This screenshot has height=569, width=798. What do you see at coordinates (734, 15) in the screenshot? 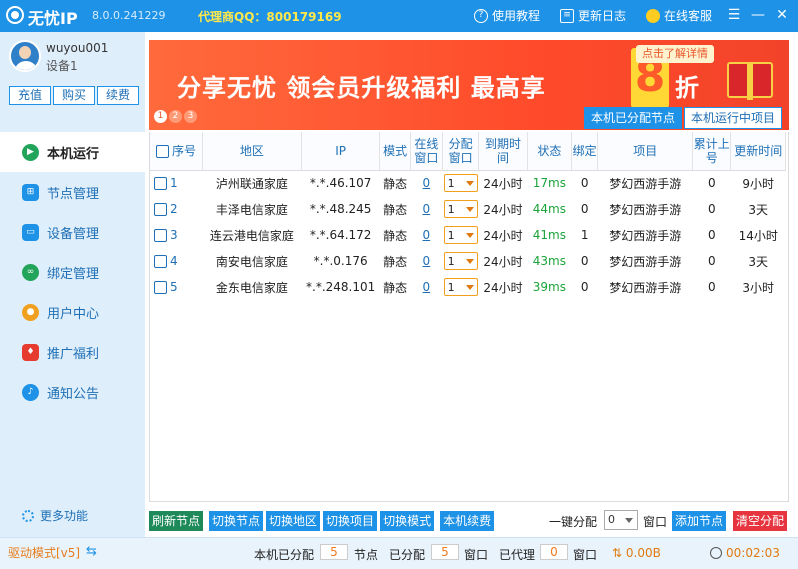
I see `menu-icon: ☰` at bounding box center [734, 15].